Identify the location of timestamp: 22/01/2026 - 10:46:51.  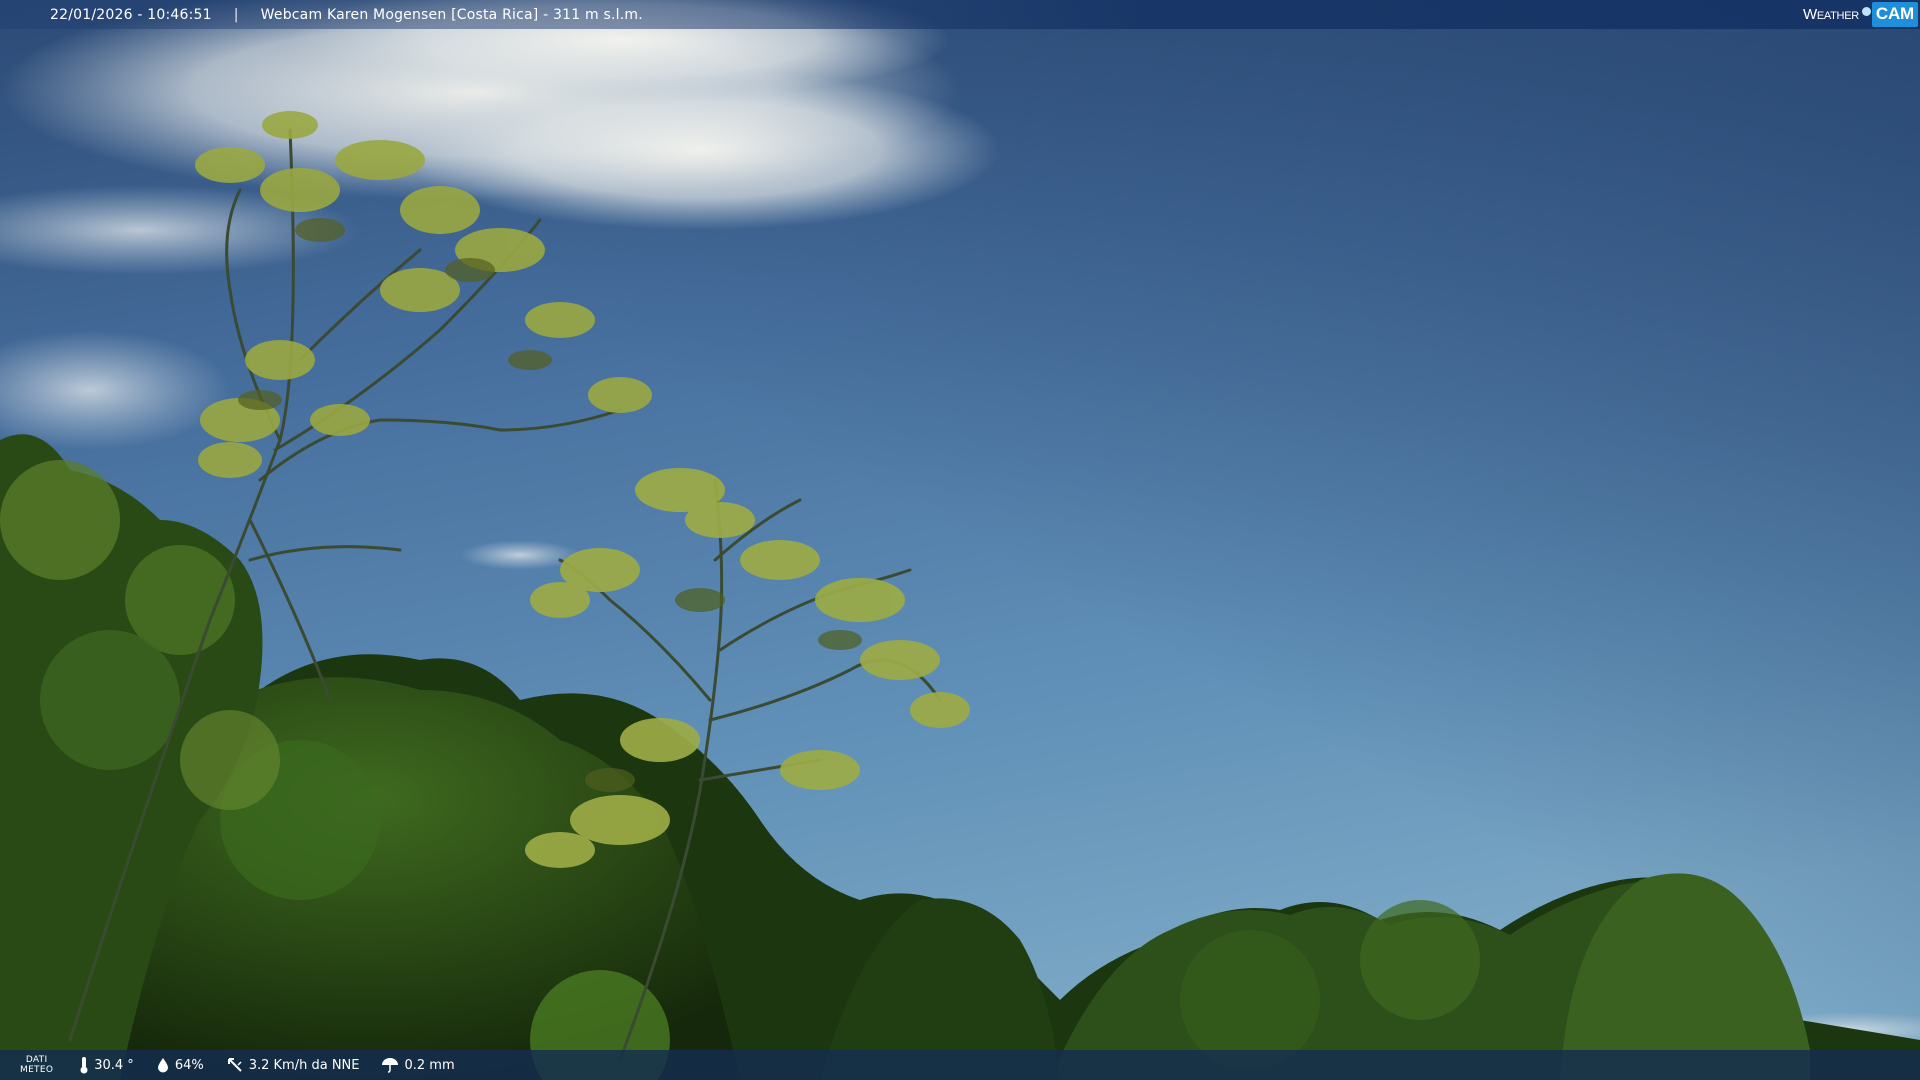
(131, 14).